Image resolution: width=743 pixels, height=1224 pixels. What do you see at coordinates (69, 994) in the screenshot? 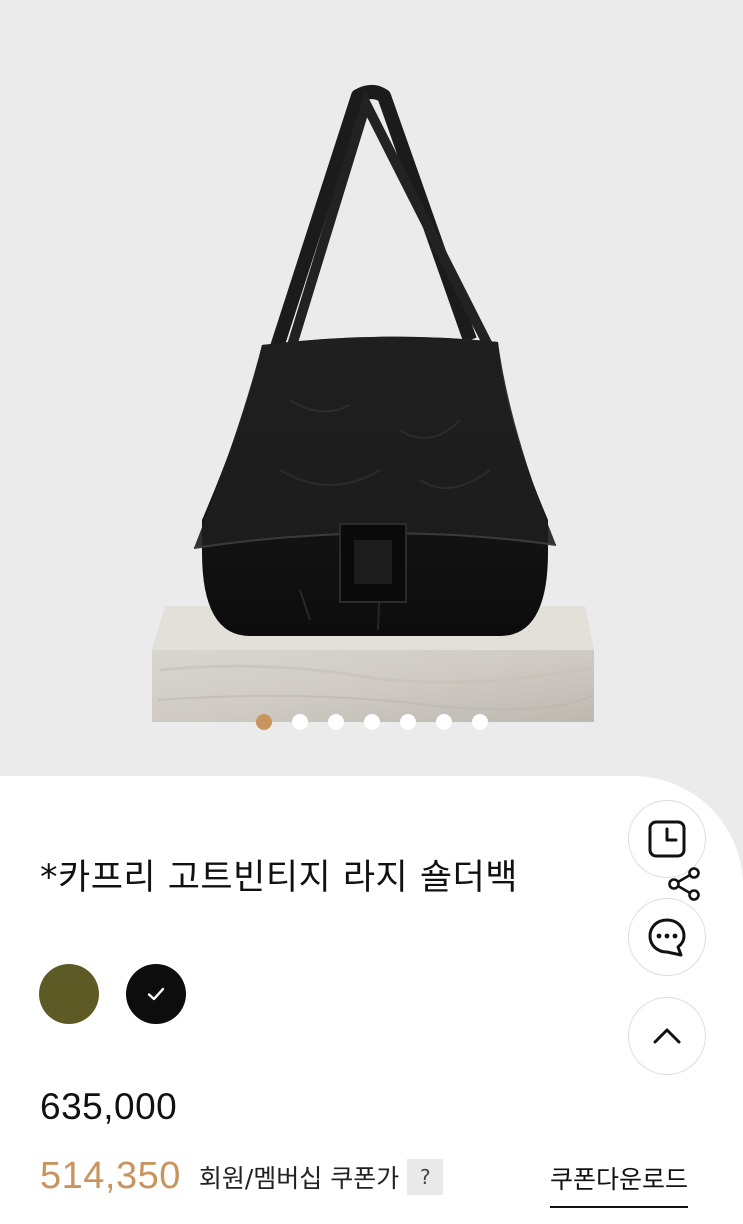
I see `color-swatch-olive` at bounding box center [69, 994].